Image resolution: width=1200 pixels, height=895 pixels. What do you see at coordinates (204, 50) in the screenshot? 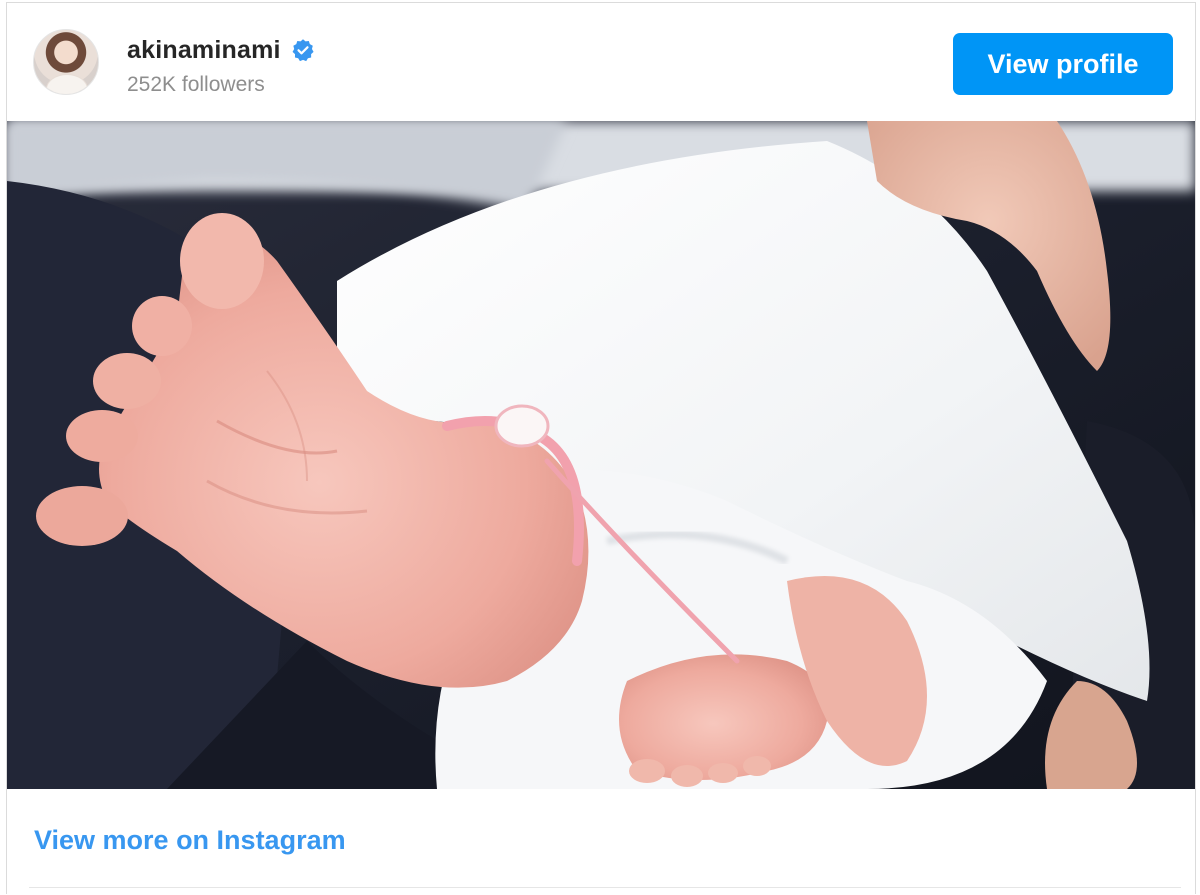
I see `username: akinaminami` at bounding box center [204, 50].